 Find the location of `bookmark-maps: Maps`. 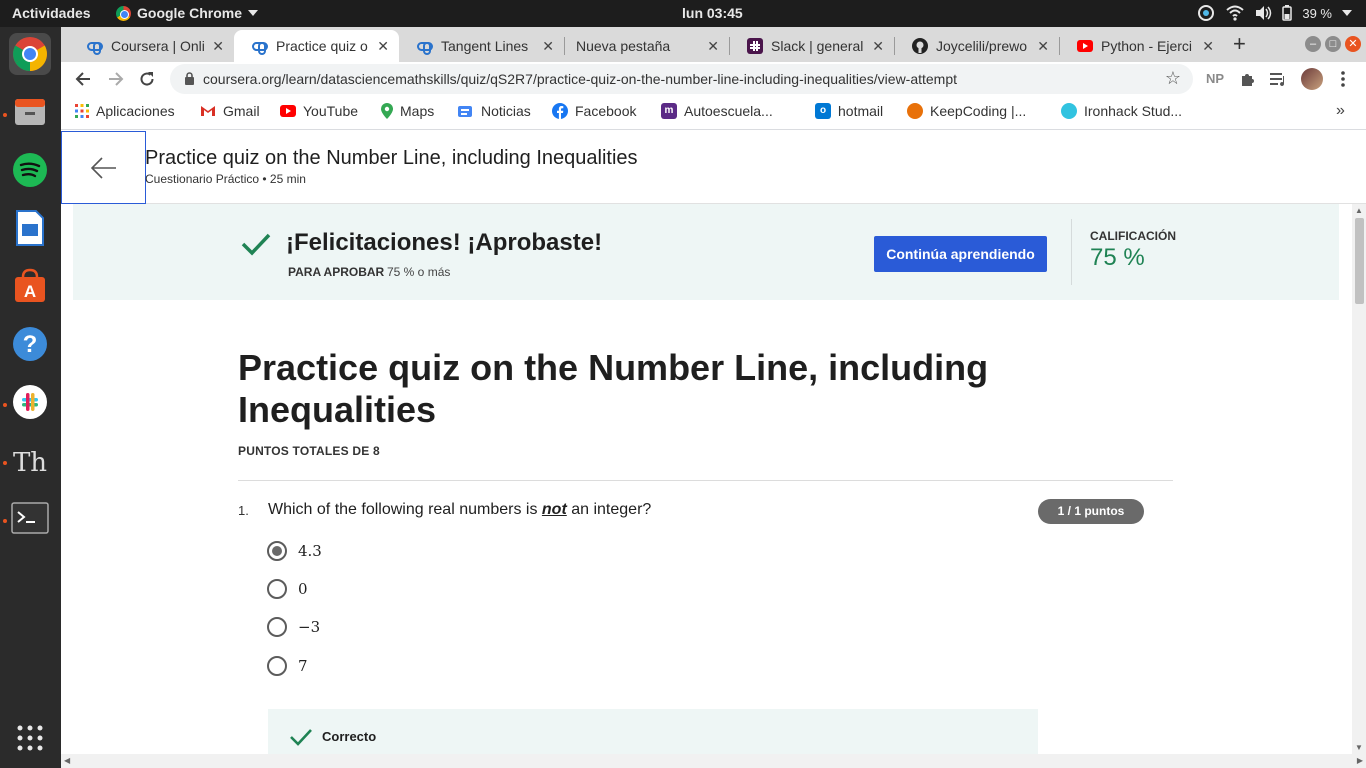

bookmark-maps: Maps is located at coordinates (407, 111).